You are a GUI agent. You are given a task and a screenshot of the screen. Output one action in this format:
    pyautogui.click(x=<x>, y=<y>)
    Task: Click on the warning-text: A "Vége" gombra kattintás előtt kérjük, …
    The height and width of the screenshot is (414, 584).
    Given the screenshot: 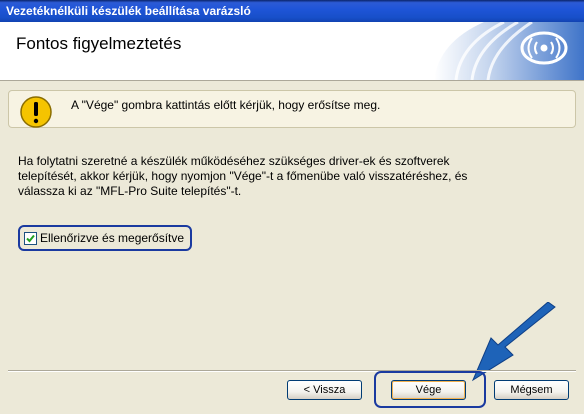 What is the action you would take?
    pyautogui.click(x=226, y=105)
    